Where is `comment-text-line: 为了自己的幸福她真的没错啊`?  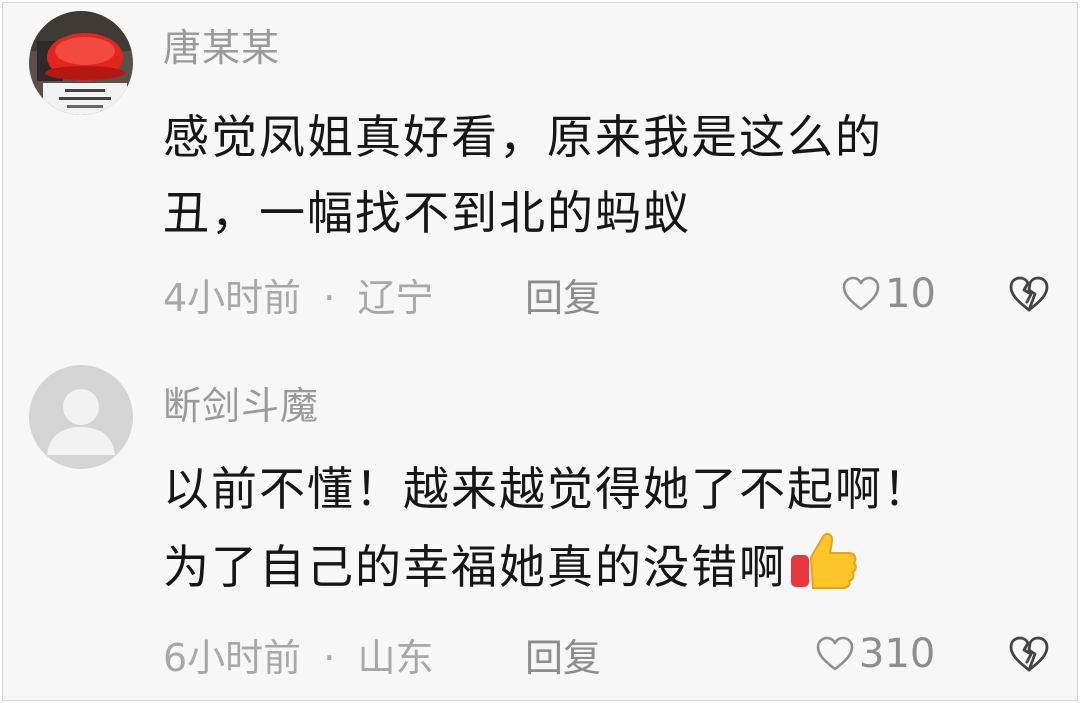
comment-text-line: 为了自己的幸福她真的没错啊 is located at coordinates (511, 565).